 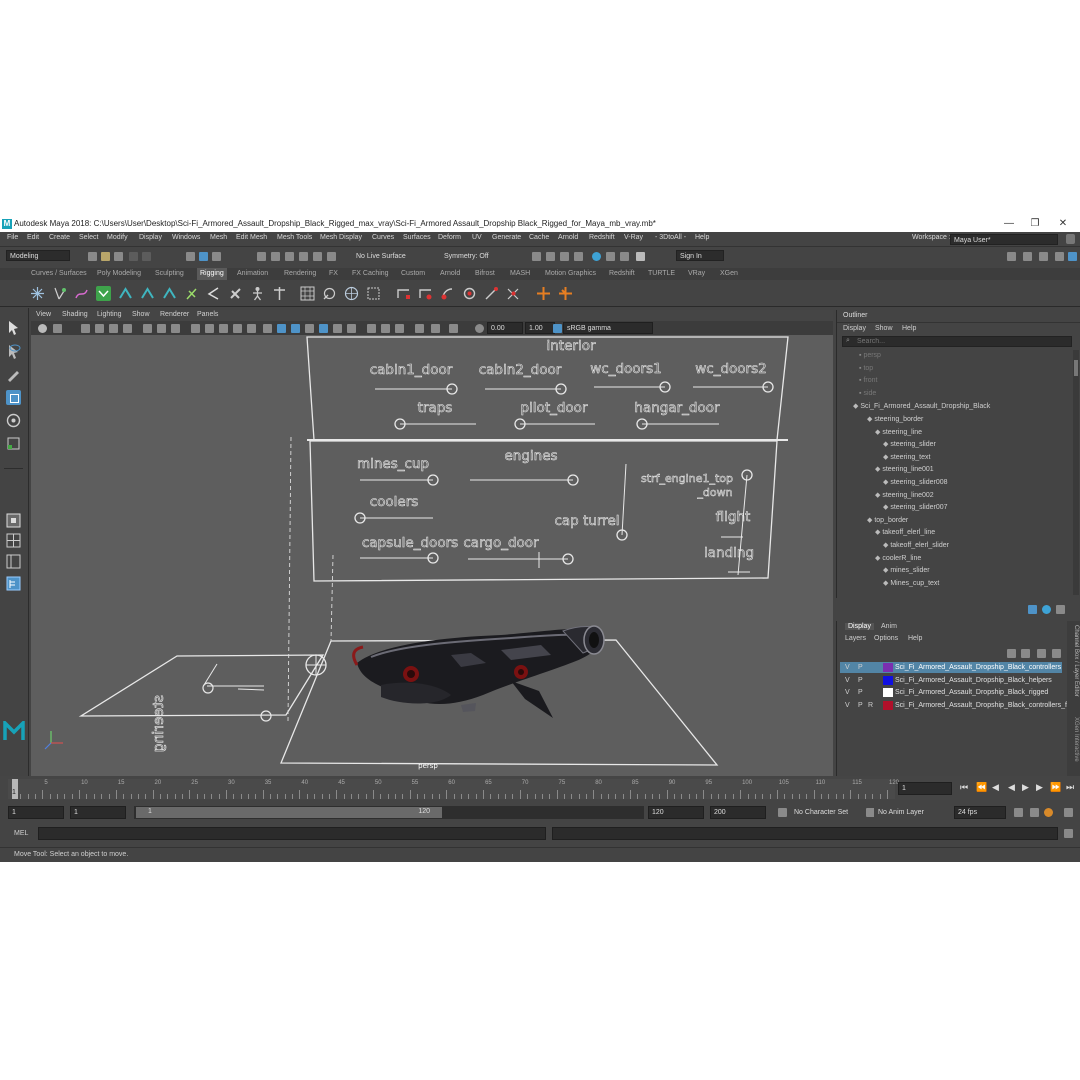 What do you see at coordinates (568, 237) in the screenshot?
I see `menu-arnold: Arnold` at bounding box center [568, 237].